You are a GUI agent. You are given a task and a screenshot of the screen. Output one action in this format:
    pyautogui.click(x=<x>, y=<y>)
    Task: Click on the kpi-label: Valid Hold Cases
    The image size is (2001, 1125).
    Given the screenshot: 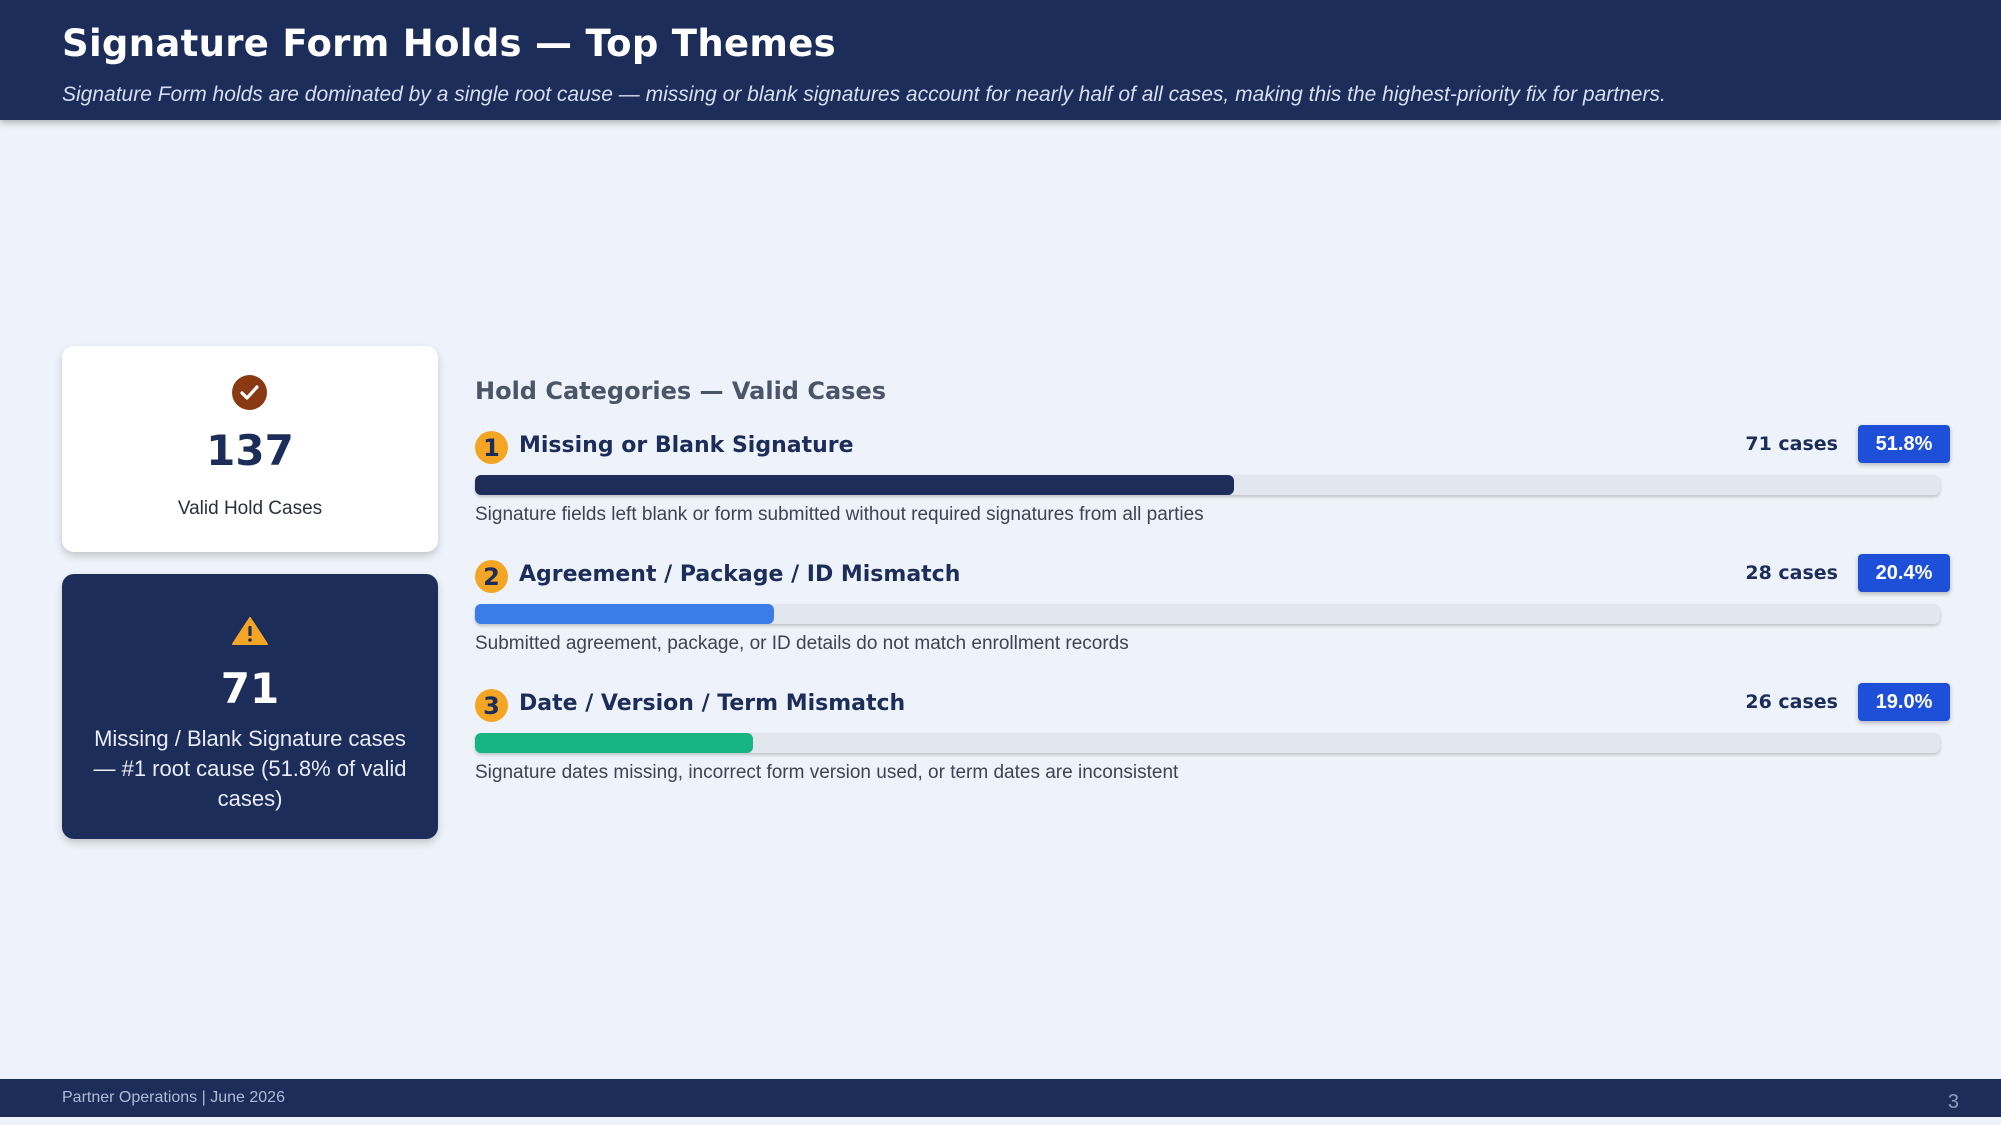 What is the action you would take?
    pyautogui.click(x=250, y=508)
    